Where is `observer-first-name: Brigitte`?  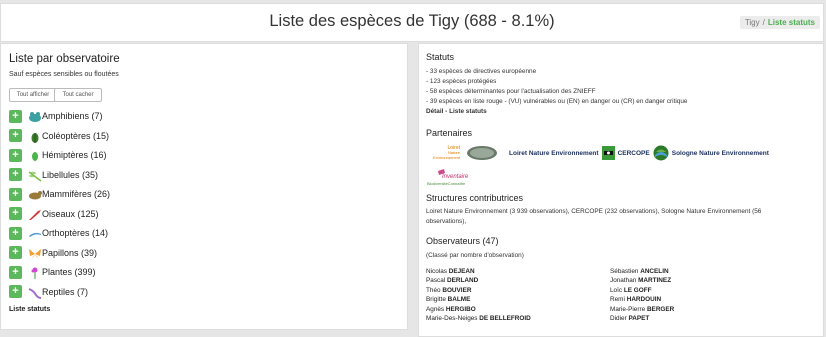
observer-first-name: Brigitte is located at coordinates (437, 300).